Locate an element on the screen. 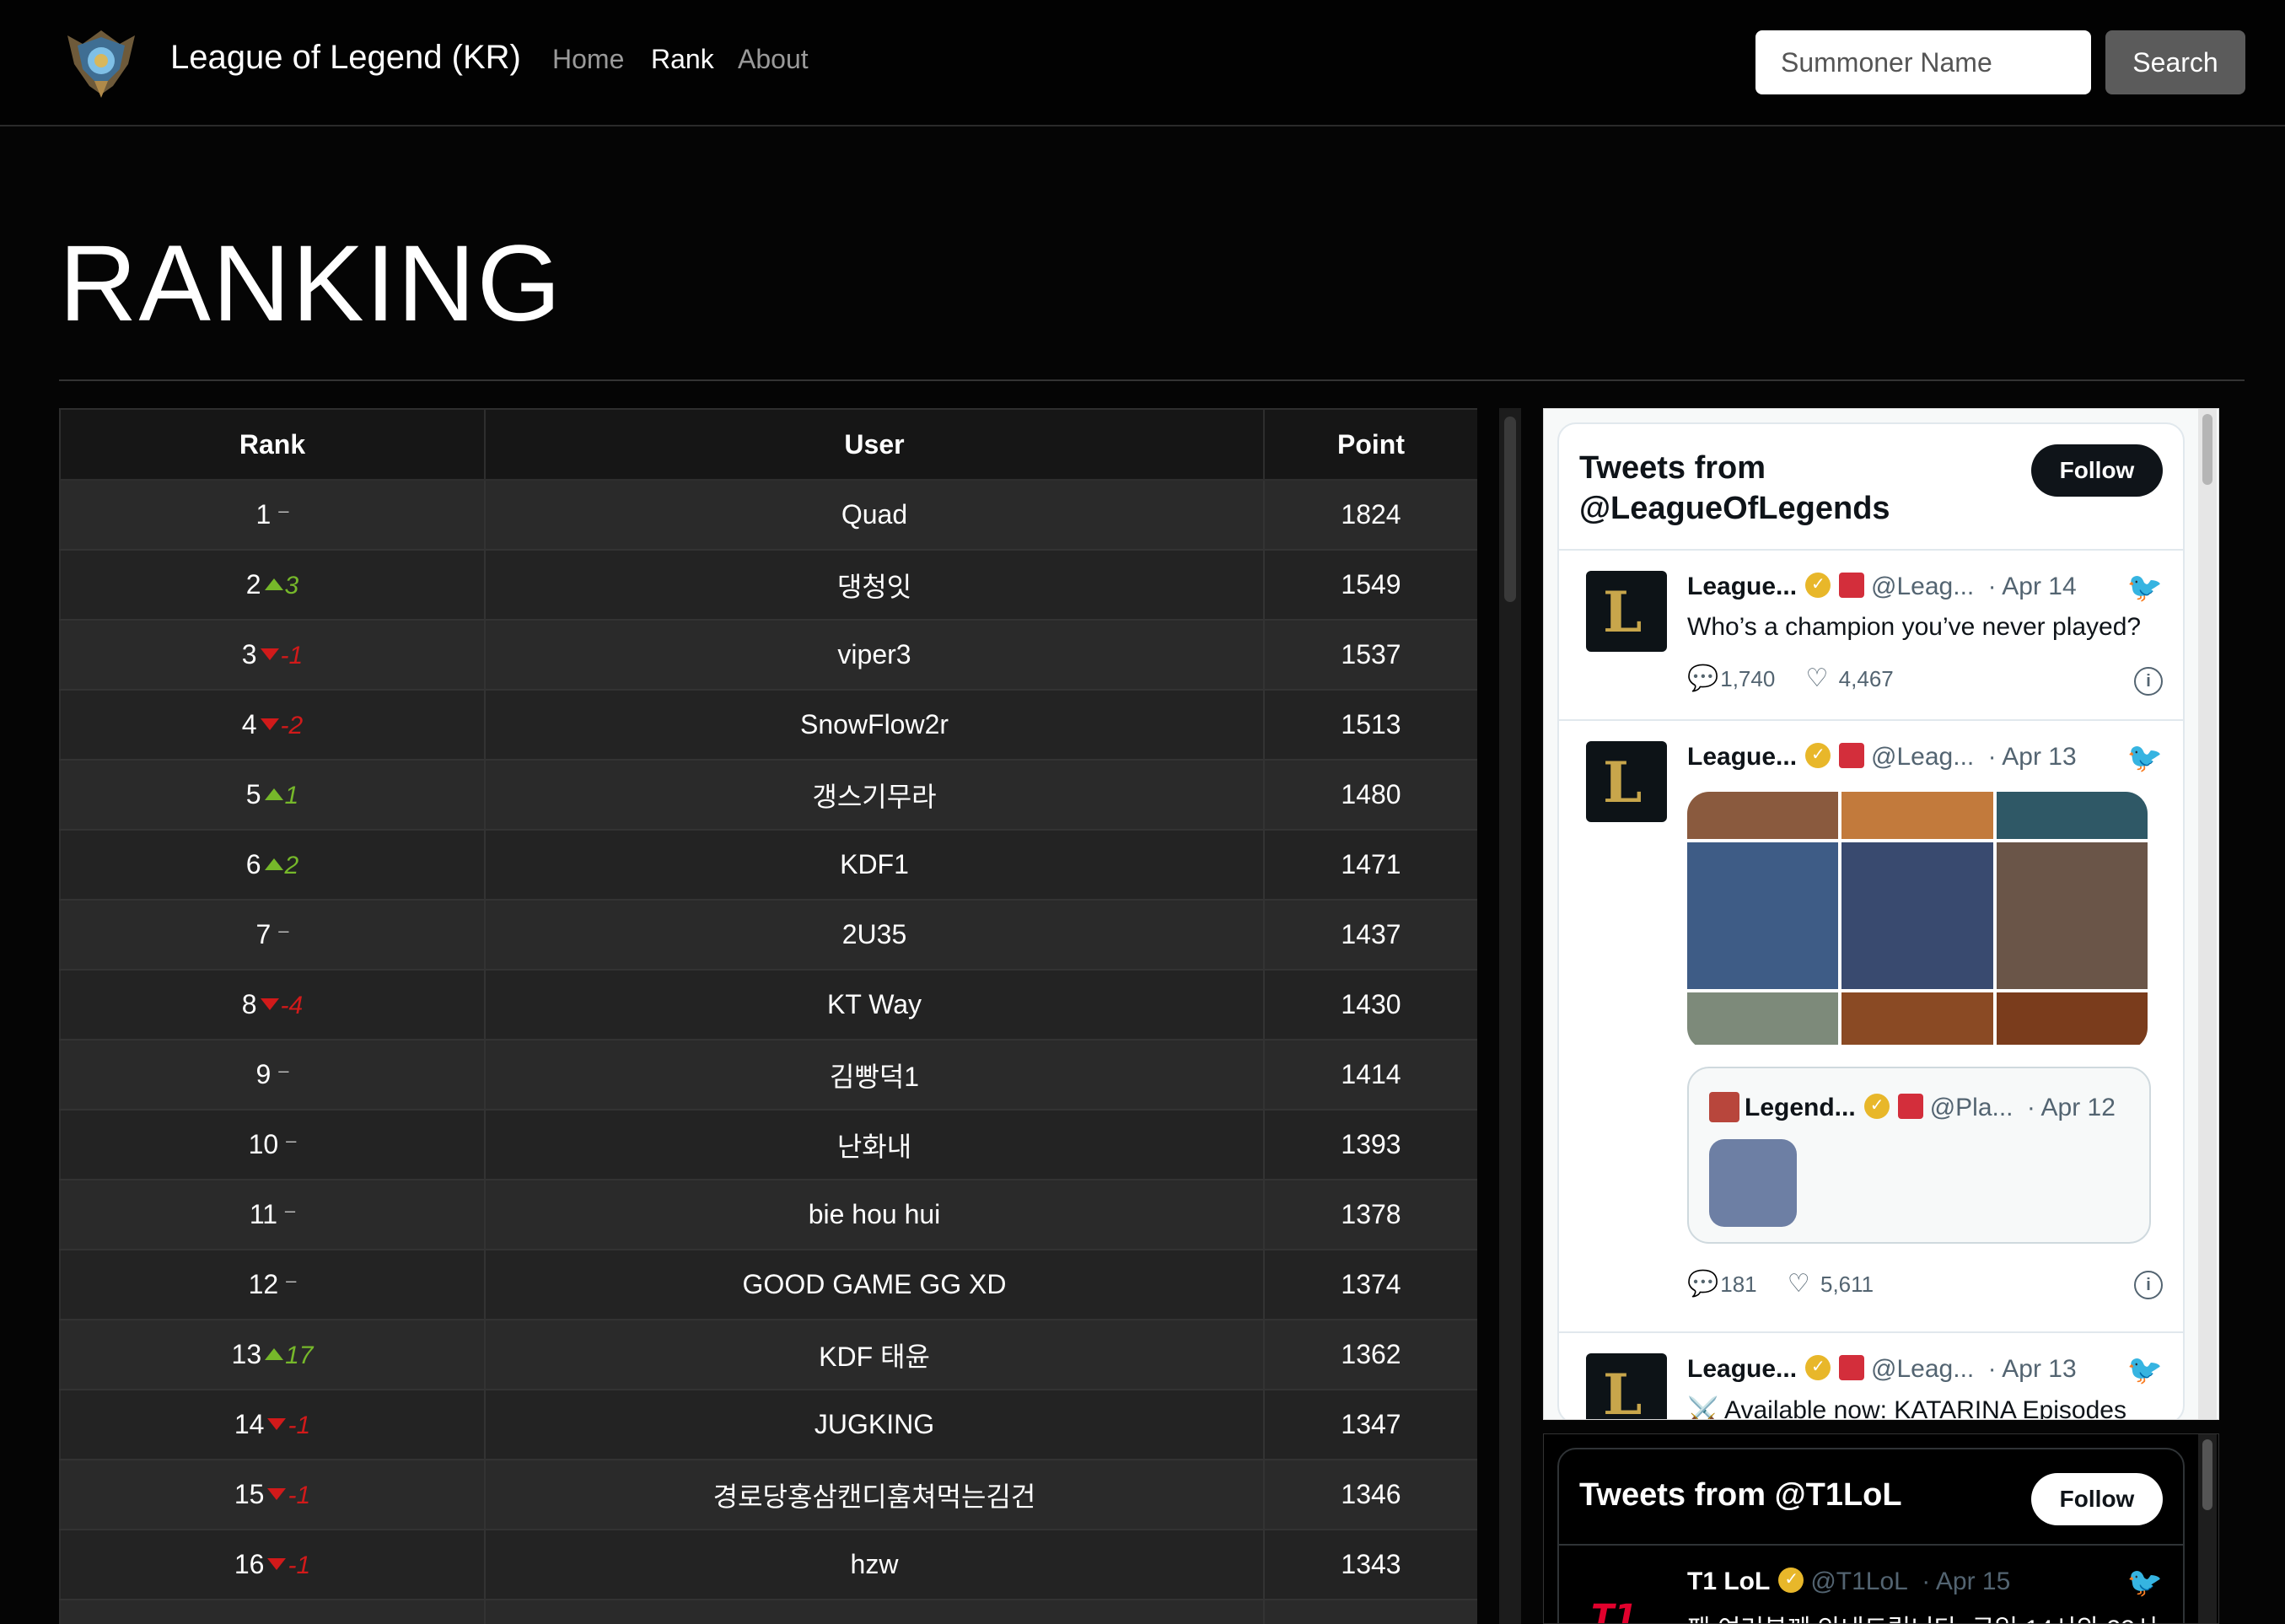 The image size is (2285, 1624). user-cell: KT Way is located at coordinates (875, 1005).